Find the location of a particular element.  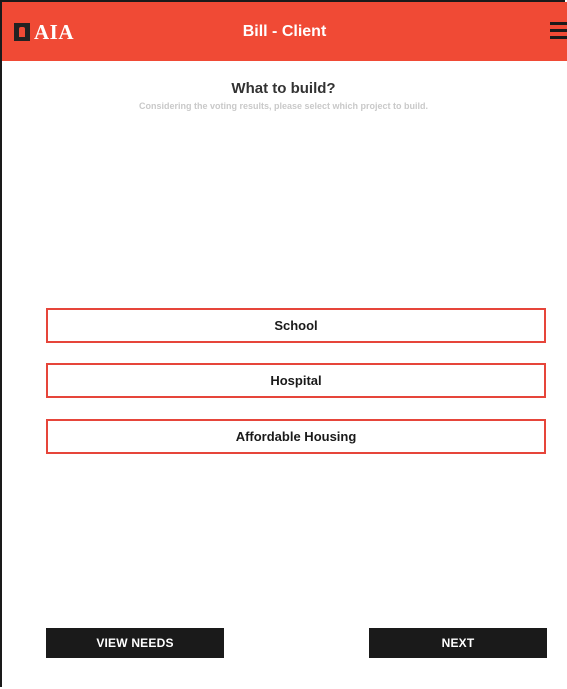

page-title: What to build? is located at coordinates (283, 88).